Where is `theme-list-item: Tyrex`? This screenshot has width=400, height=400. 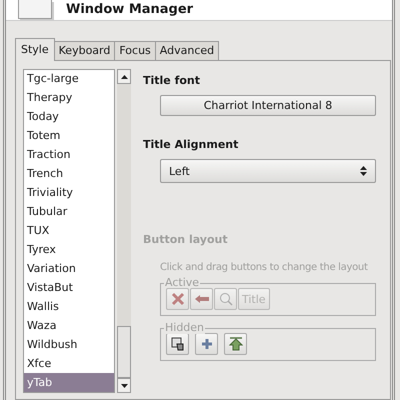 theme-list-item: Tyrex is located at coordinates (69, 249).